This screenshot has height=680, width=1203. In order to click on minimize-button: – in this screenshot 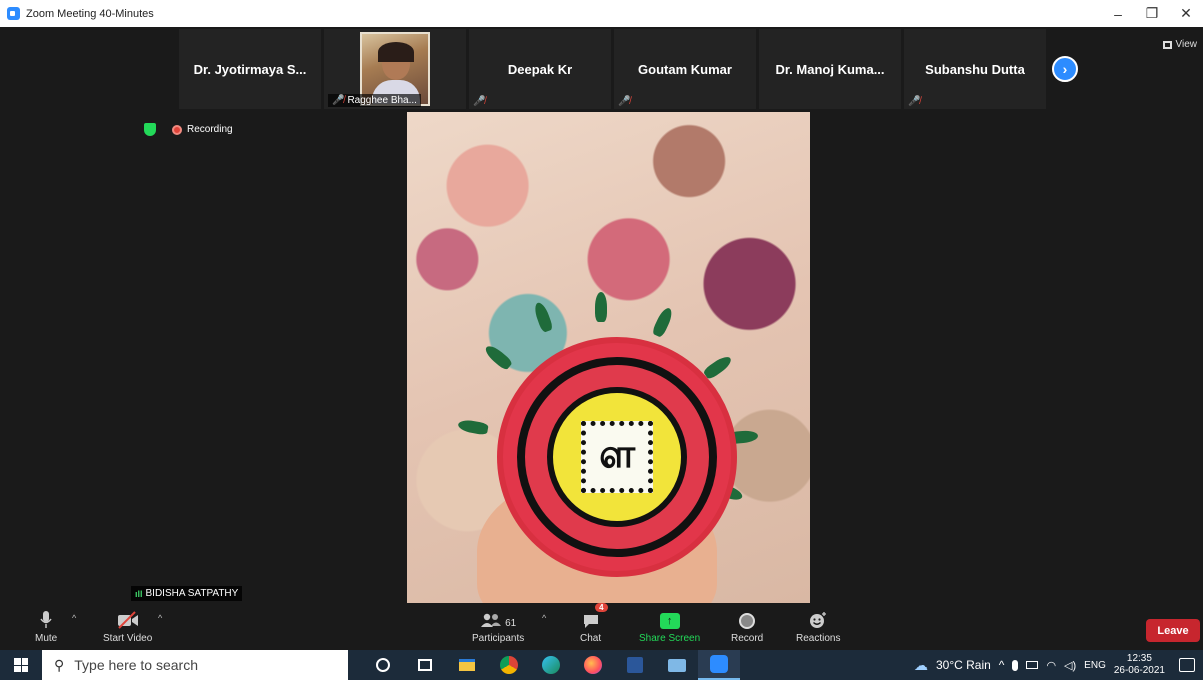, I will do `click(1118, 13)`.